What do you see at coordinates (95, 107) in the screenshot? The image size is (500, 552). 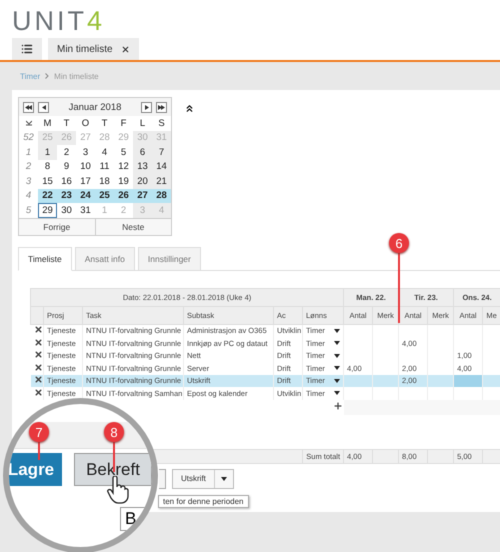 I see `month-title: Januar 2018` at bounding box center [95, 107].